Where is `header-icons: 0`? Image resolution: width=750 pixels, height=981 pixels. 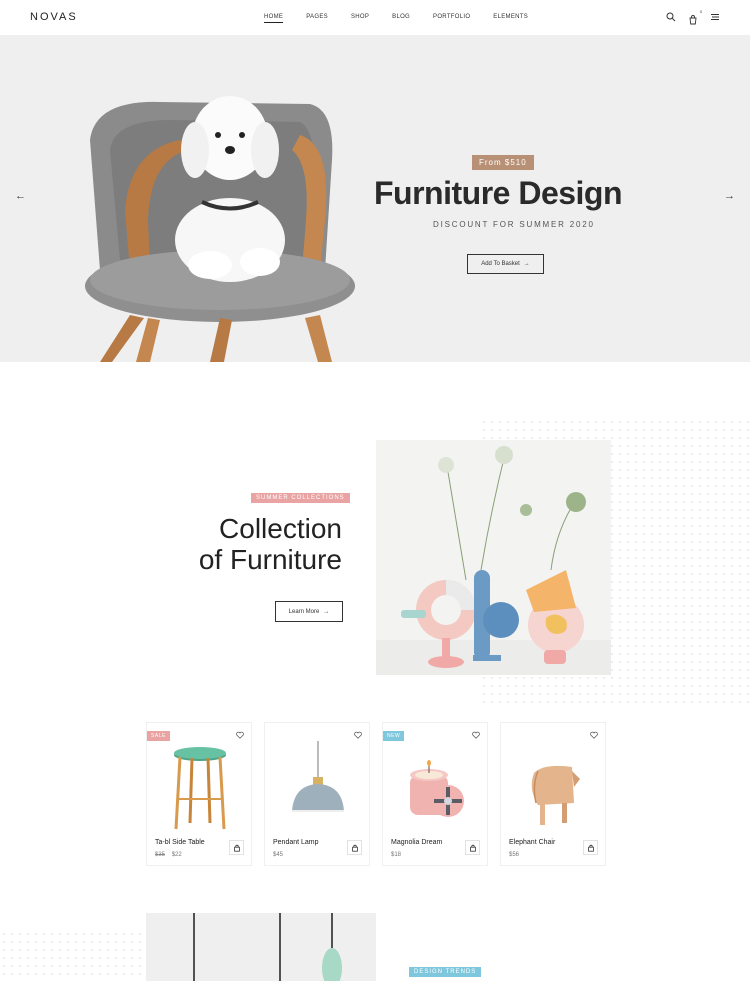
header-icons: 0 is located at coordinates (693, 17).